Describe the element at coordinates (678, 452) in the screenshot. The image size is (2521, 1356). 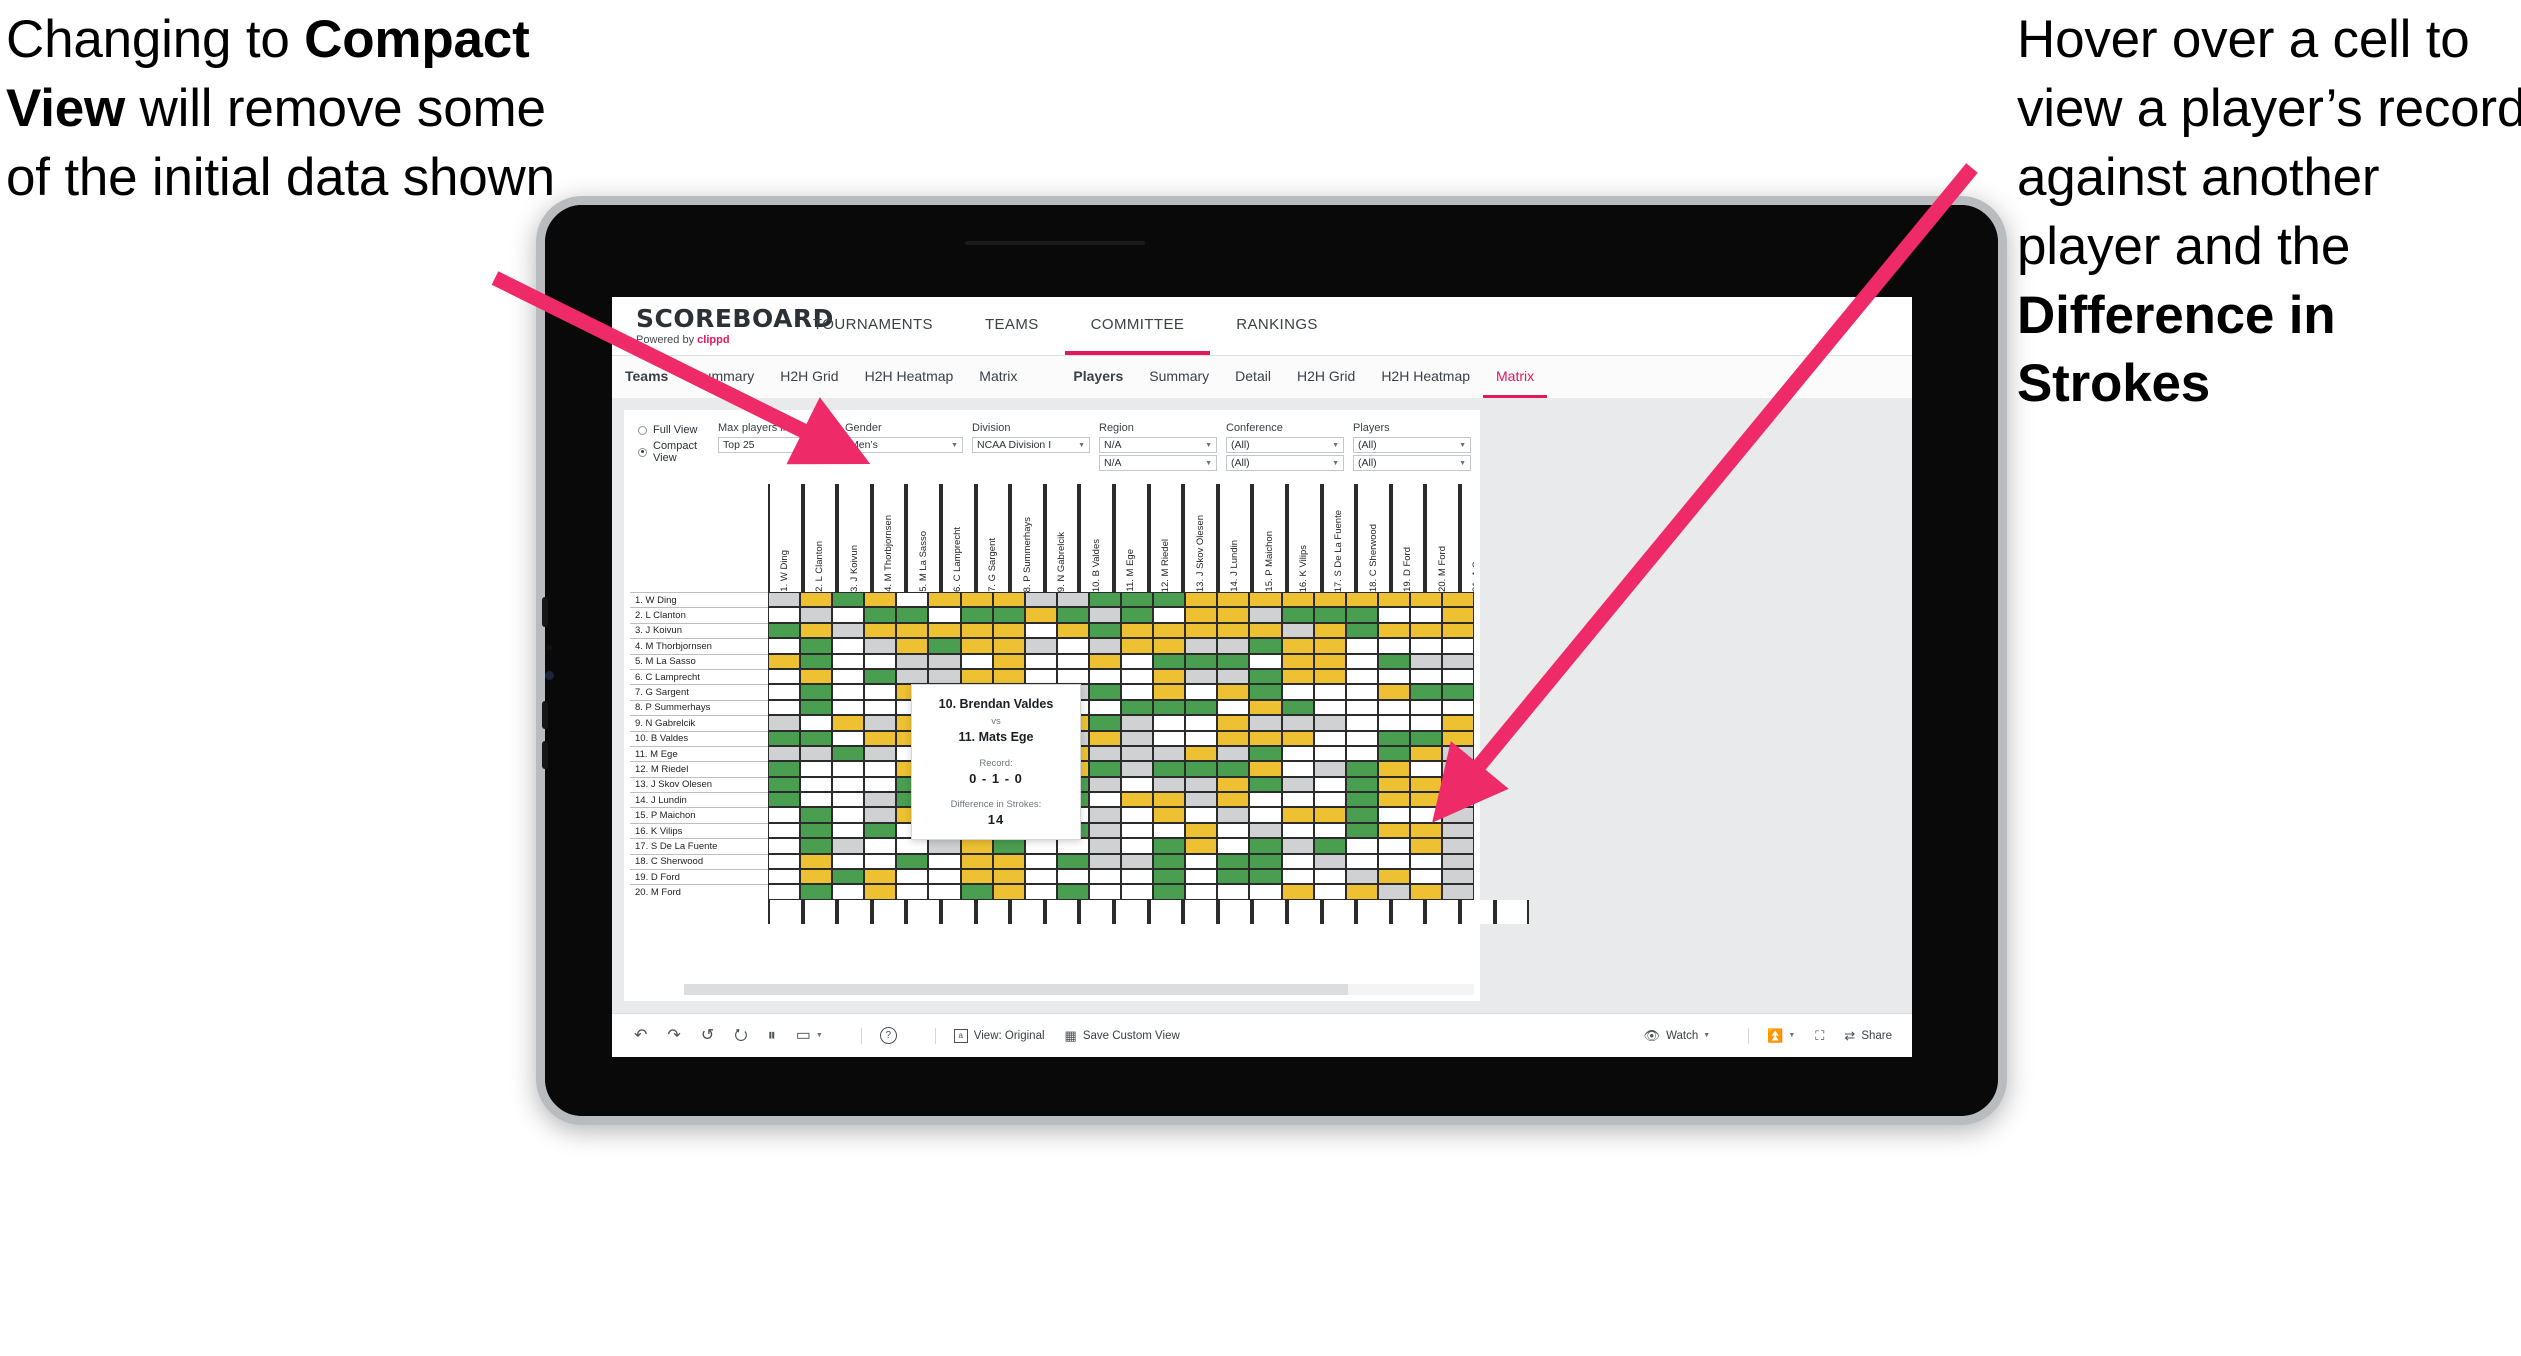
I see `radio-compact-view: Compact View` at that location.